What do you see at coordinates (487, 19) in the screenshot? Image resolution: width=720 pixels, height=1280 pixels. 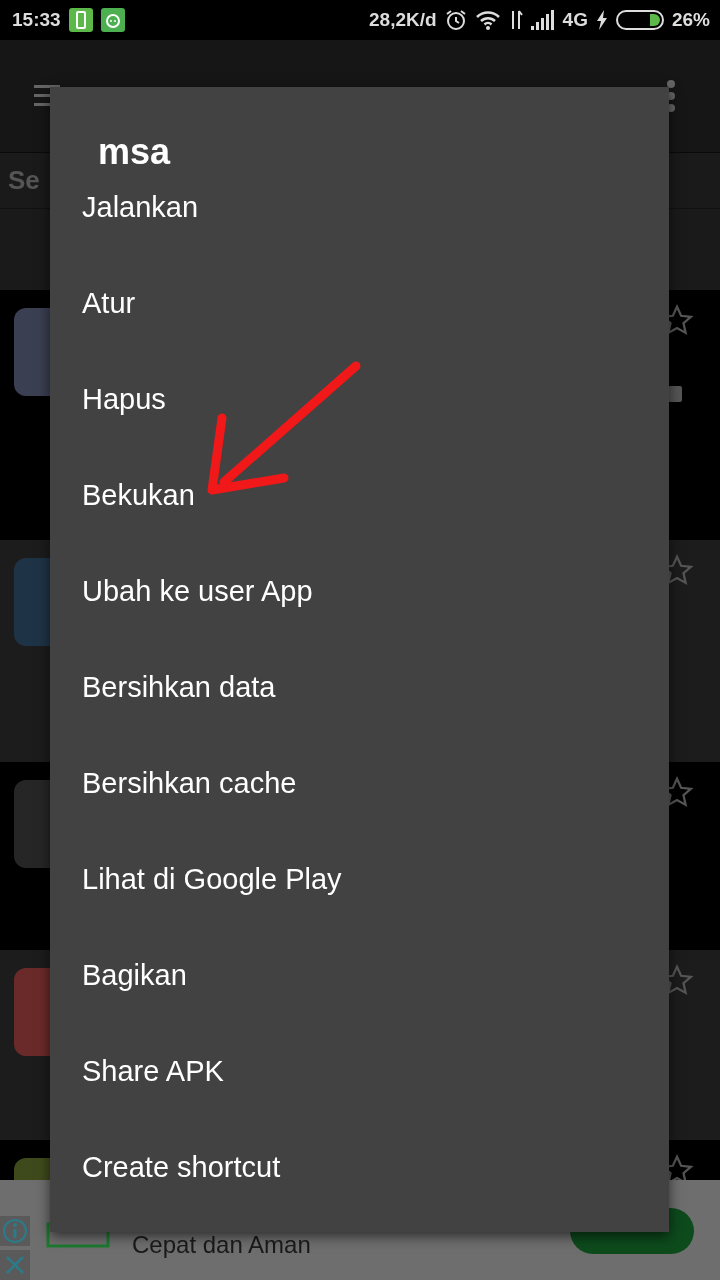 I see `wifi-icon` at bounding box center [487, 19].